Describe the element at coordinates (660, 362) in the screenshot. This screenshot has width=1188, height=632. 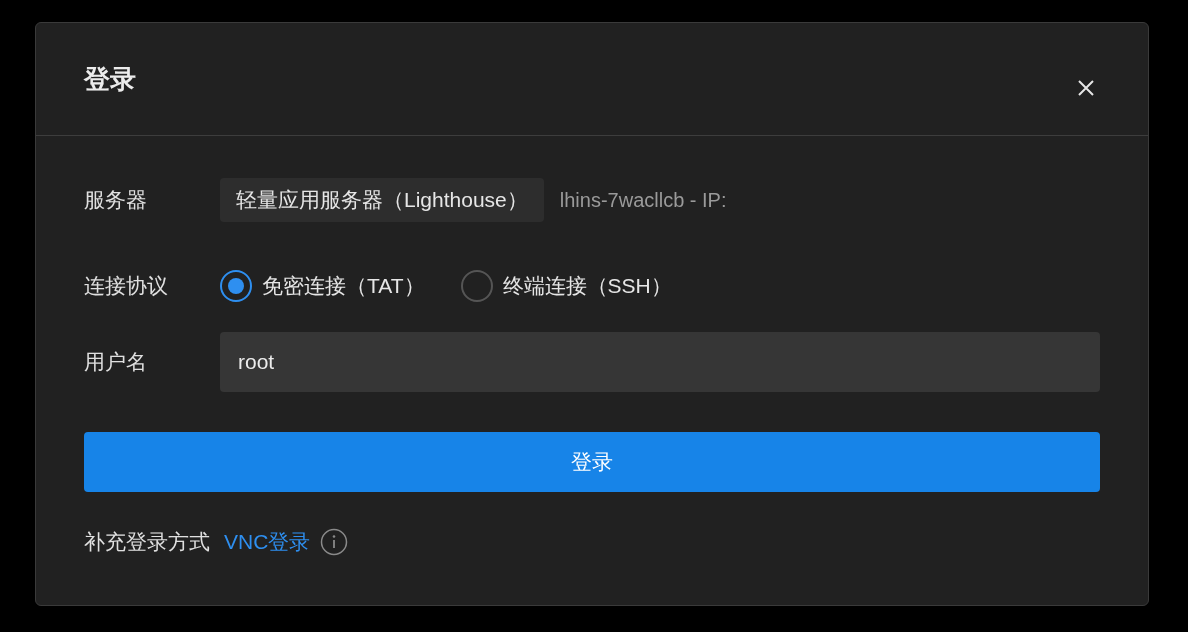
I see `username-field: root` at that location.